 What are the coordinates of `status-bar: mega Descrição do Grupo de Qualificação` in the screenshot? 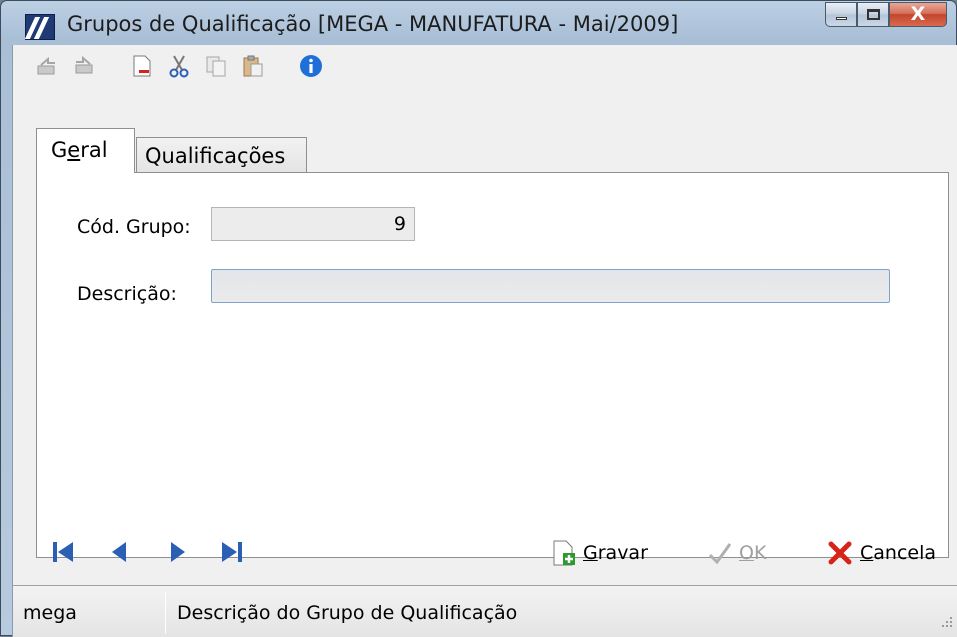 It's located at (485, 611).